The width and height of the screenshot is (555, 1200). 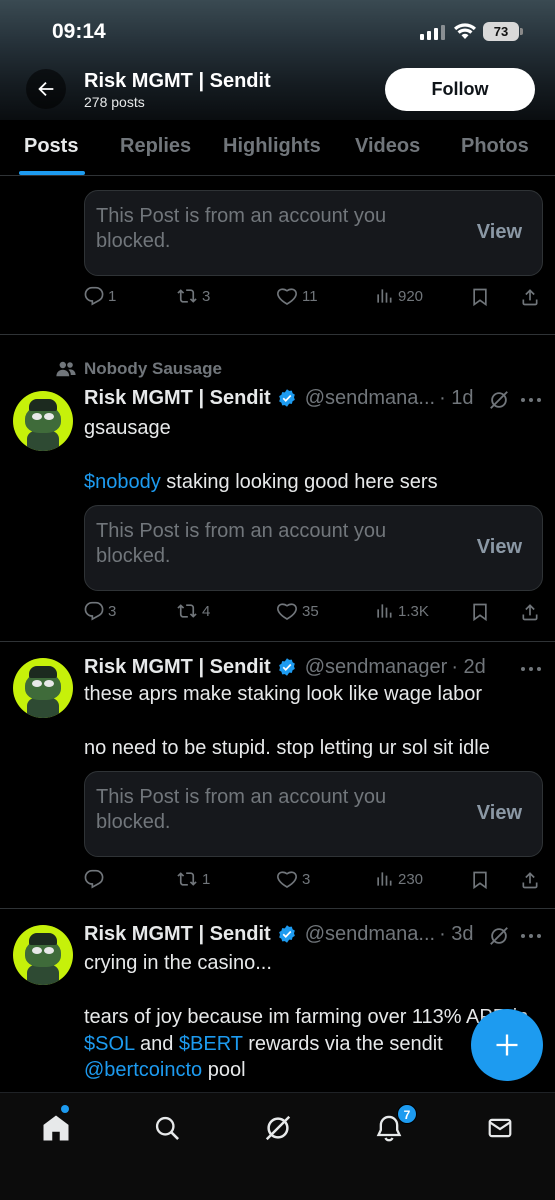 I want to click on post-text: gsausage, so click(x=127, y=428).